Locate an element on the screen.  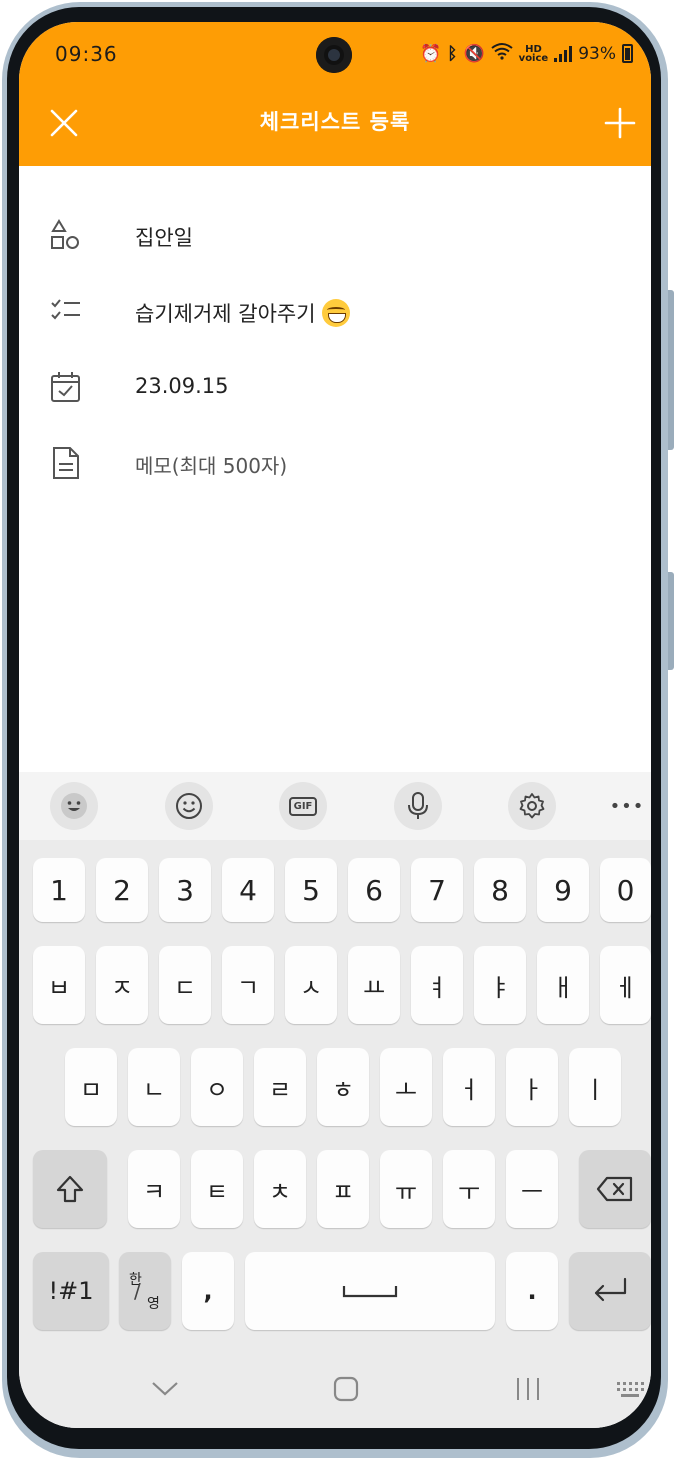
space-key is located at coordinates (370, 1291).